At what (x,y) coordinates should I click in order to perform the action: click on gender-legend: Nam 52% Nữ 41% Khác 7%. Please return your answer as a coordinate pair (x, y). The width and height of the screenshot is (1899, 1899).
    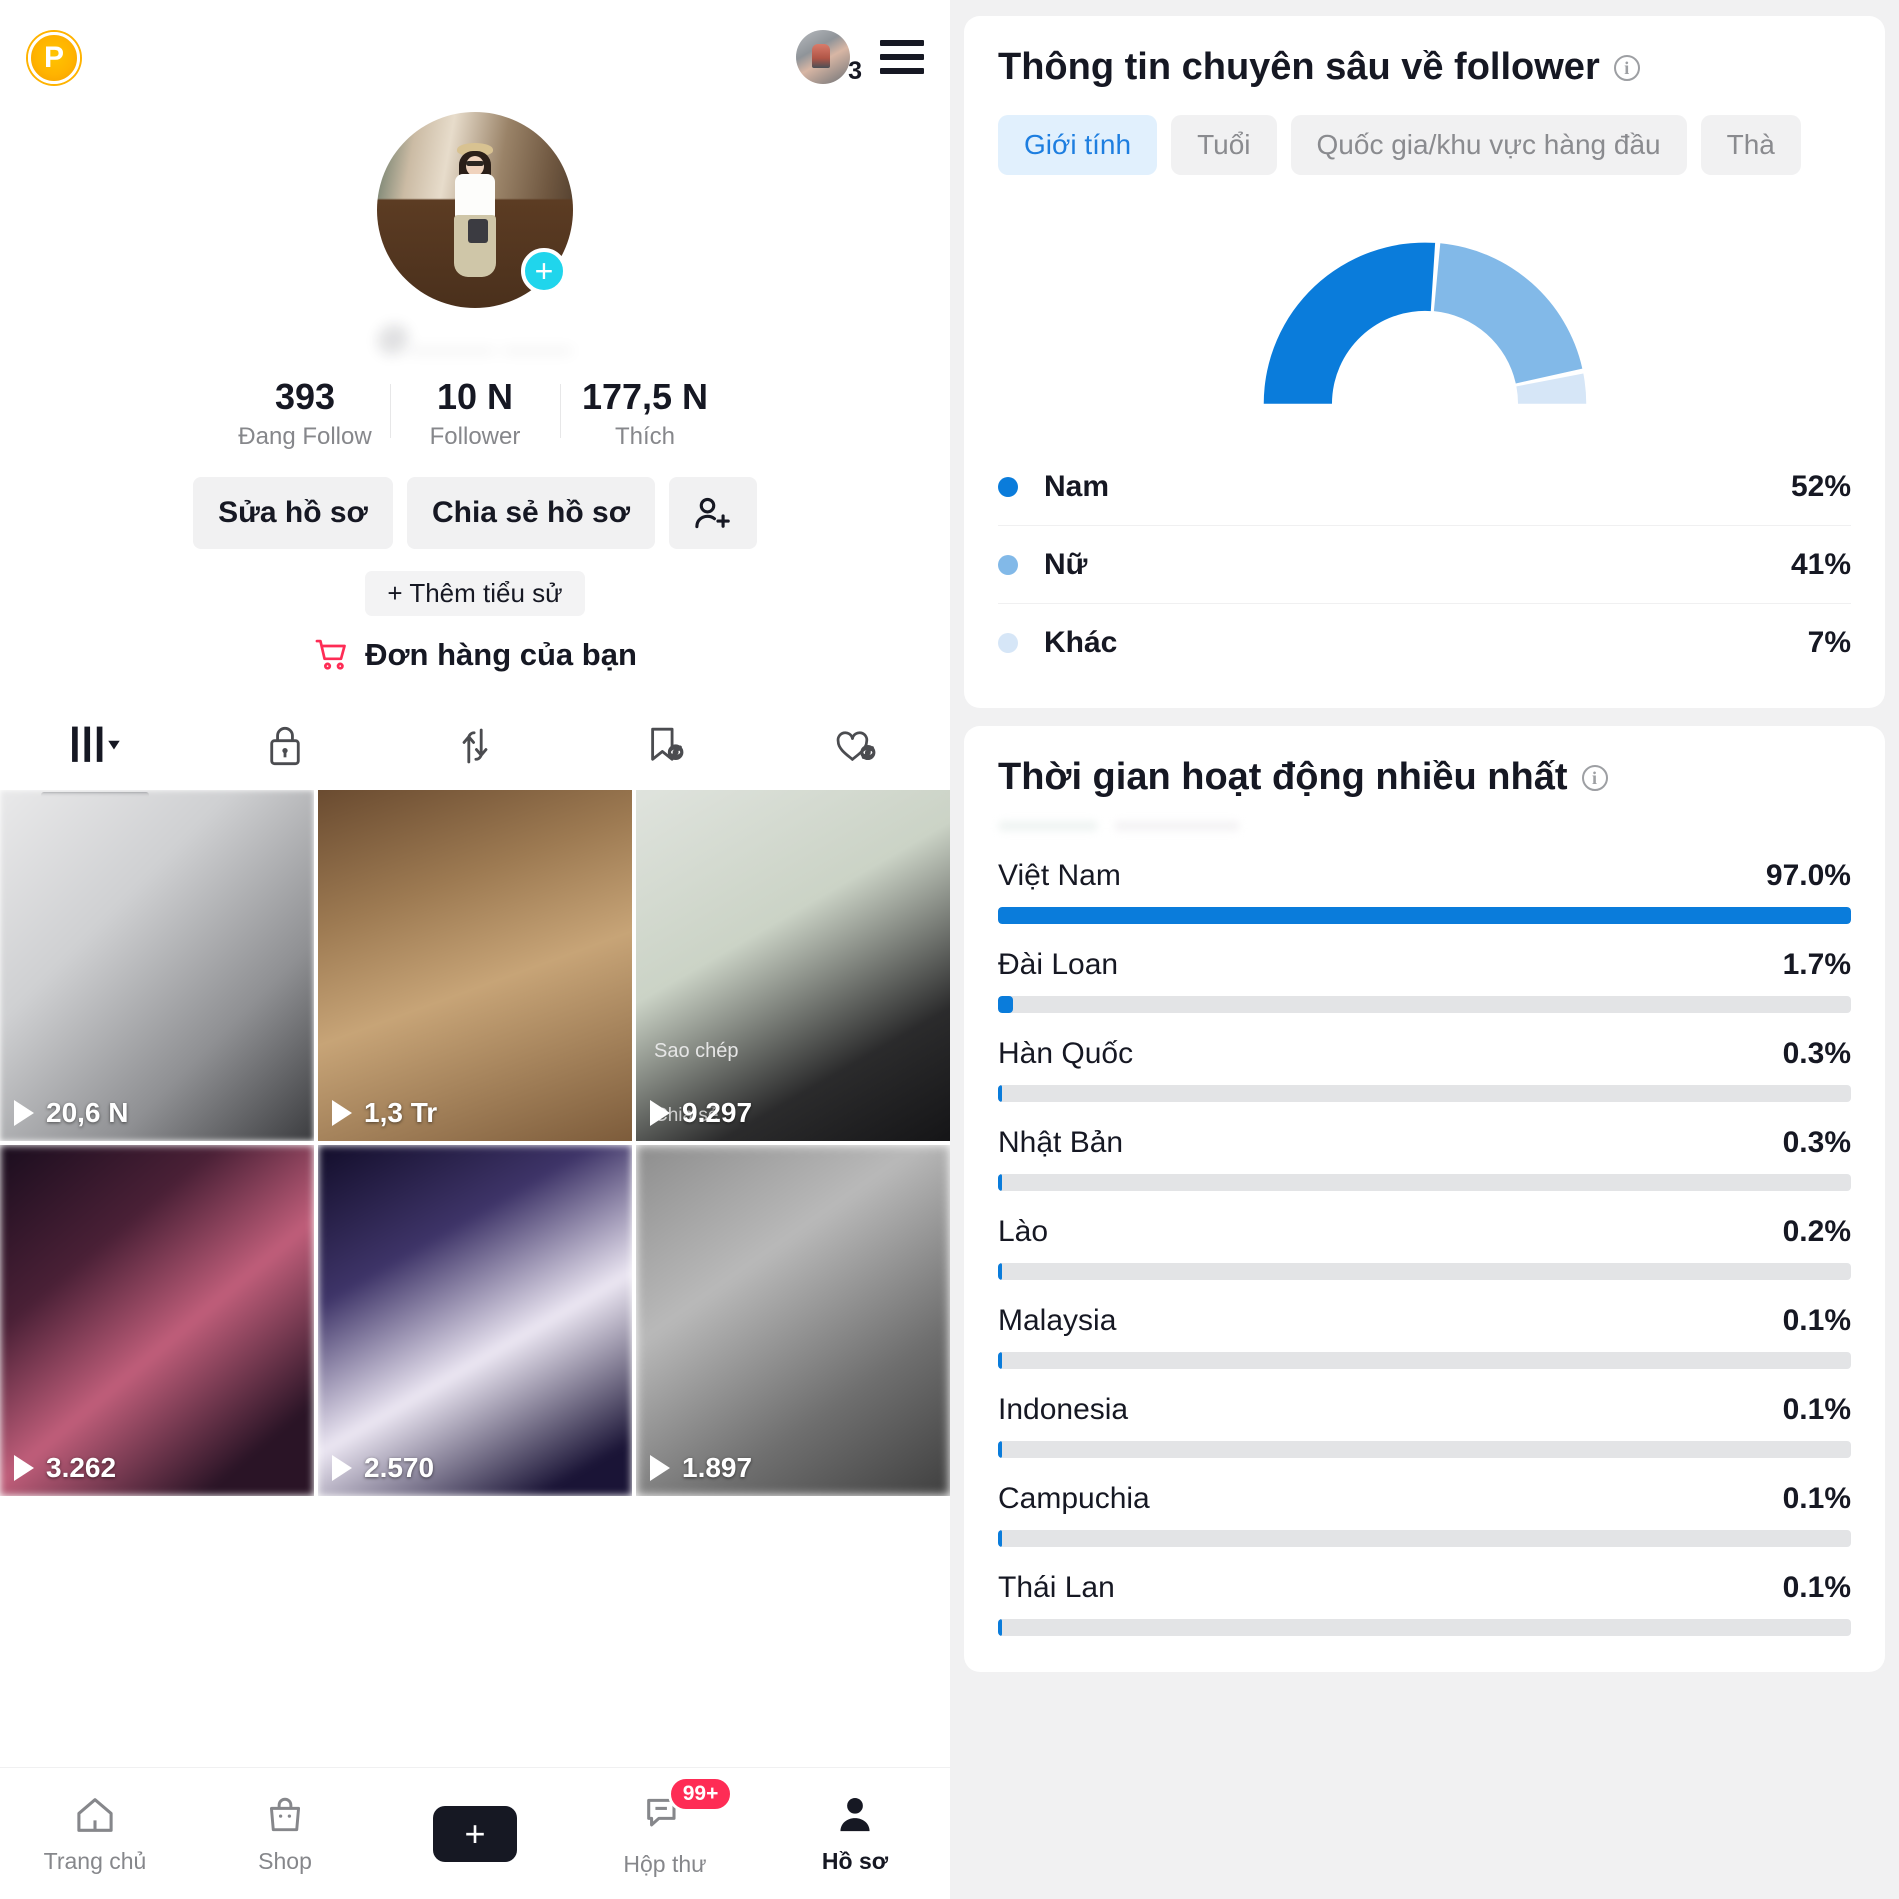
    Looking at the image, I should click on (1424, 565).